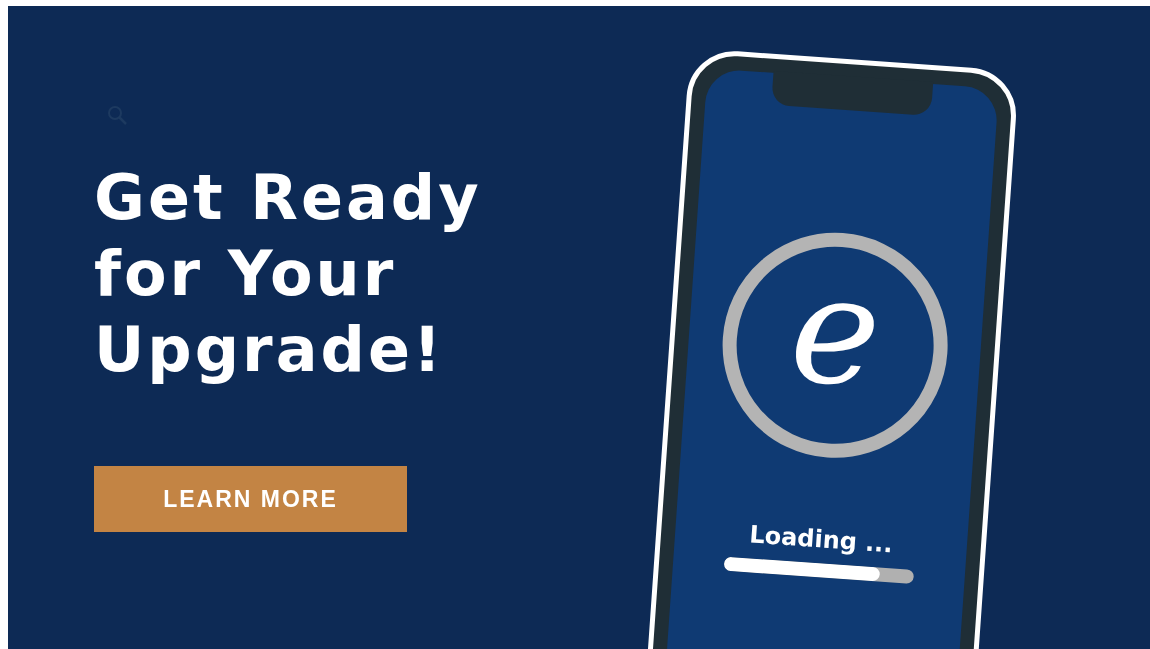 The width and height of the screenshot is (1150, 649). What do you see at coordinates (269, 350) in the screenshot?
I see `headline: Upgrade!` at bounding box center [269, 350].